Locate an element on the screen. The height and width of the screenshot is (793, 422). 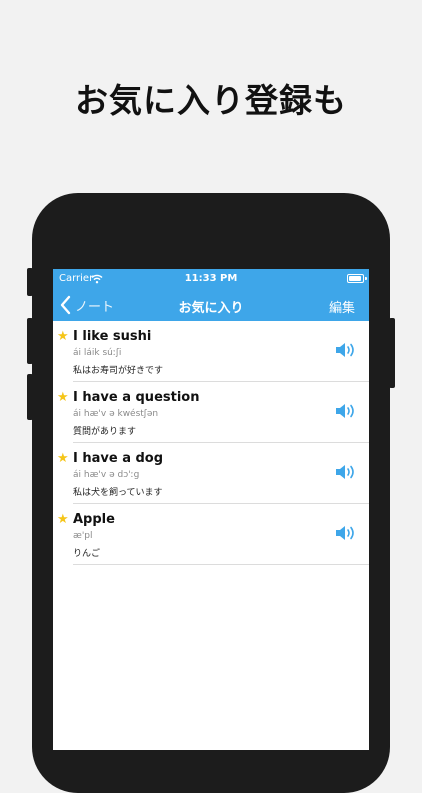
battery-tip is located at coordinates (366, 278).